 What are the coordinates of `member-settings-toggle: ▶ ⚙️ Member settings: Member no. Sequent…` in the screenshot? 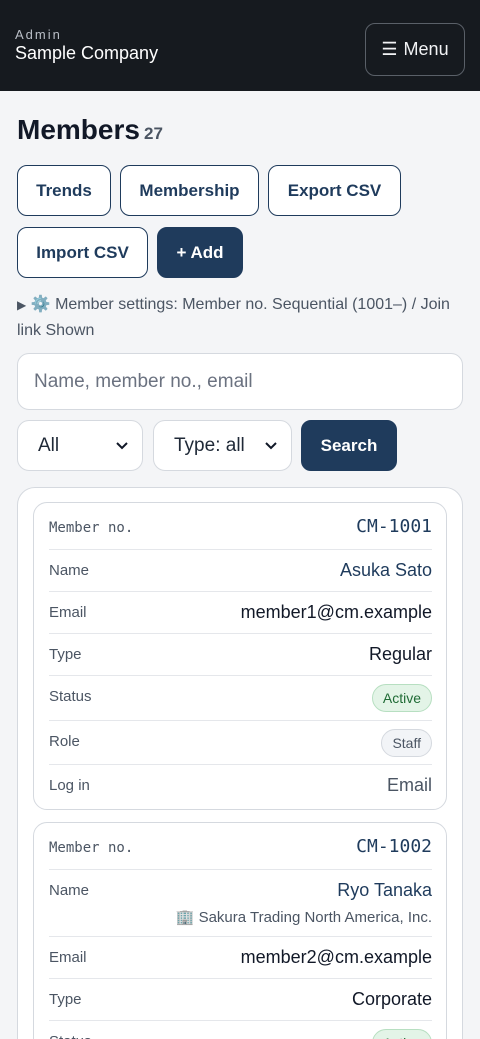 It's located at (240, 317).